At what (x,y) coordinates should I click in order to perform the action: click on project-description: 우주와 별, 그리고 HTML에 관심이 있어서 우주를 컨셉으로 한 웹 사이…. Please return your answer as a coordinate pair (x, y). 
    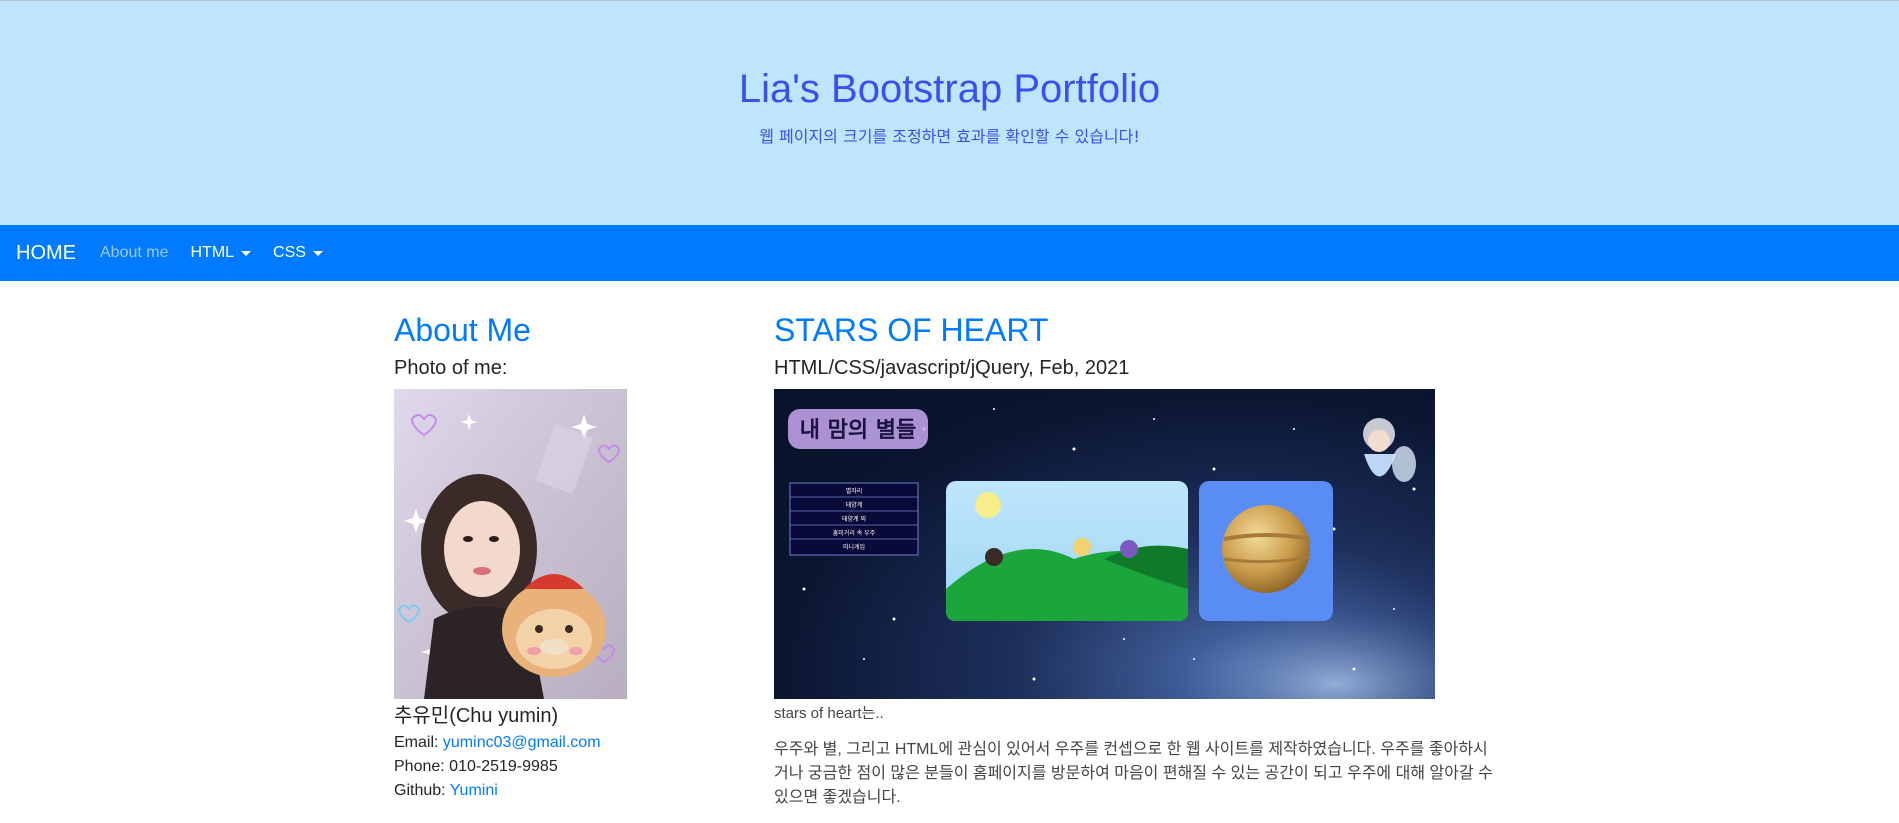
    Looking at the image, I should click on (1133, 773).